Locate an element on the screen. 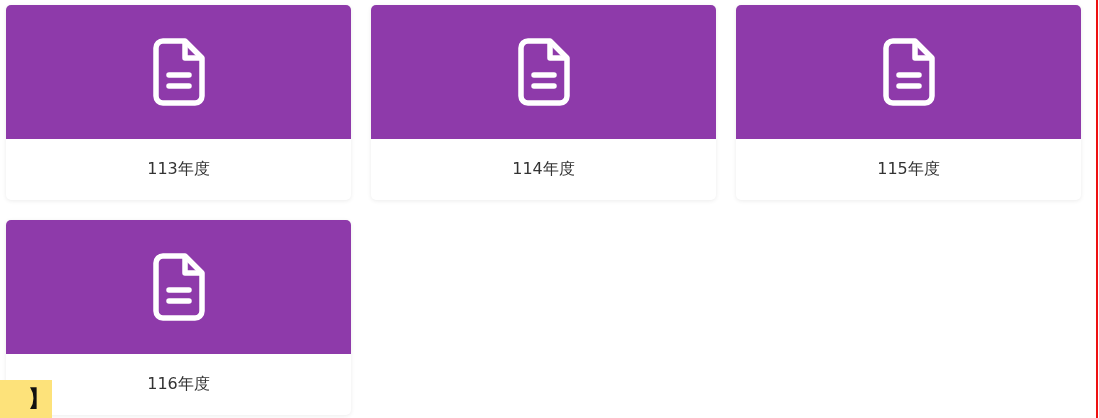 The width and height of the screenshot is (1099, 418). folder-card: 114年度 is located at coordinates (543, 102).